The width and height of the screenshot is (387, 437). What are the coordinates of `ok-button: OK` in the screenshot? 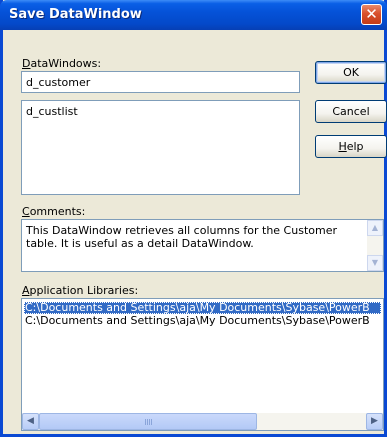 It's located at (351, 72).